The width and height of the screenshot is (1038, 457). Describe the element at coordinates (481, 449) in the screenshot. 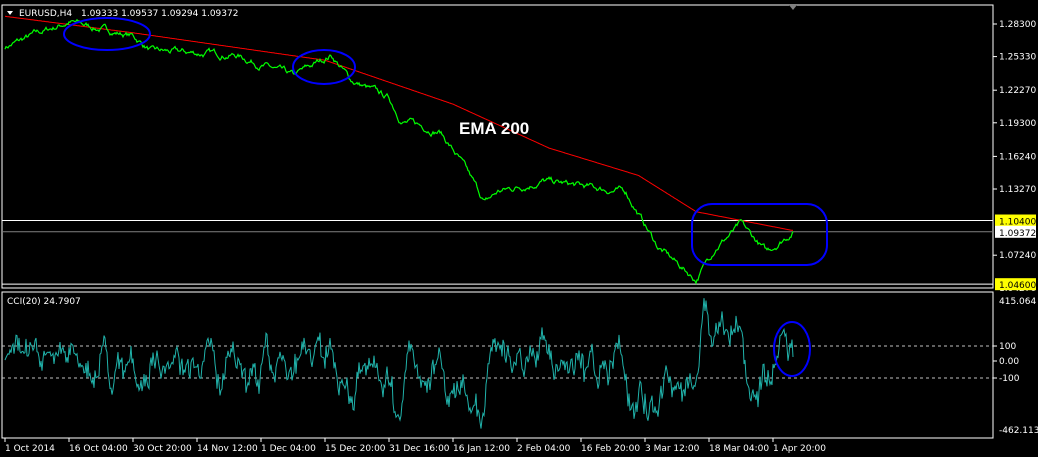

I see `time-tick-label: 16 Jan 12:00` at that location.